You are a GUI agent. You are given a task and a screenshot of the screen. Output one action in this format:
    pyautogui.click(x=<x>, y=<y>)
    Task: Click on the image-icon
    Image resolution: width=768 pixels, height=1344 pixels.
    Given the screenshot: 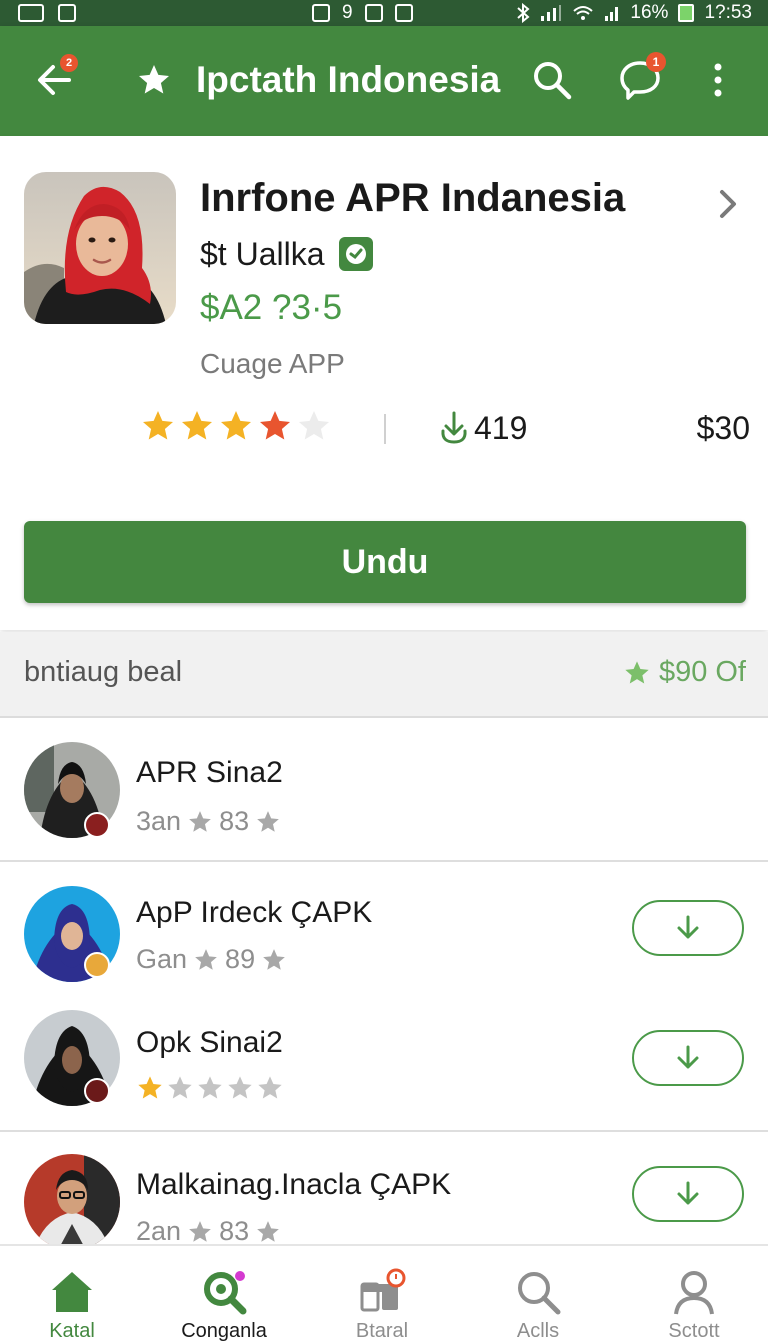 What is the action you would take?
    pyautogui.click(x=403, y=13)
    